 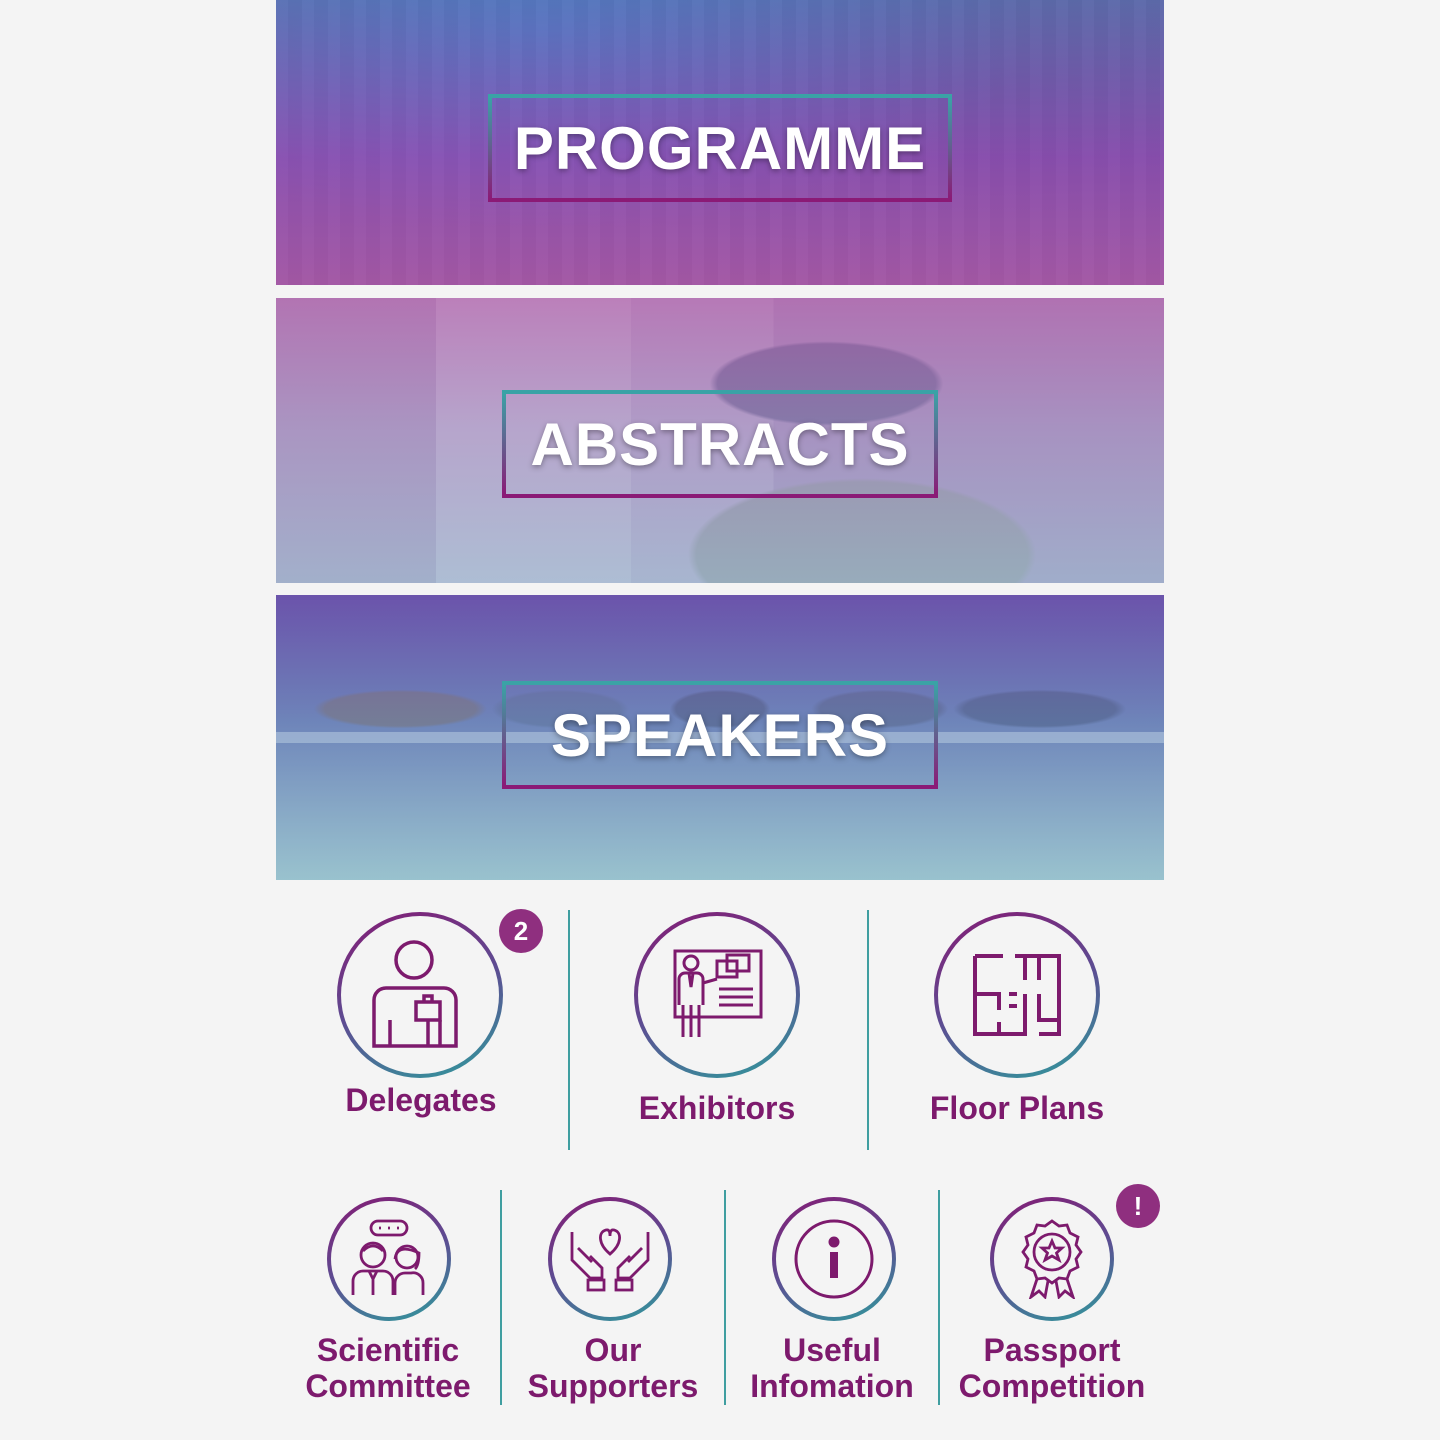 What do you see at coordinates (388, 1368) in the screenshot?
I see `scientific-committee-label: Scientific Committee` at bounding box center [388, 1368].